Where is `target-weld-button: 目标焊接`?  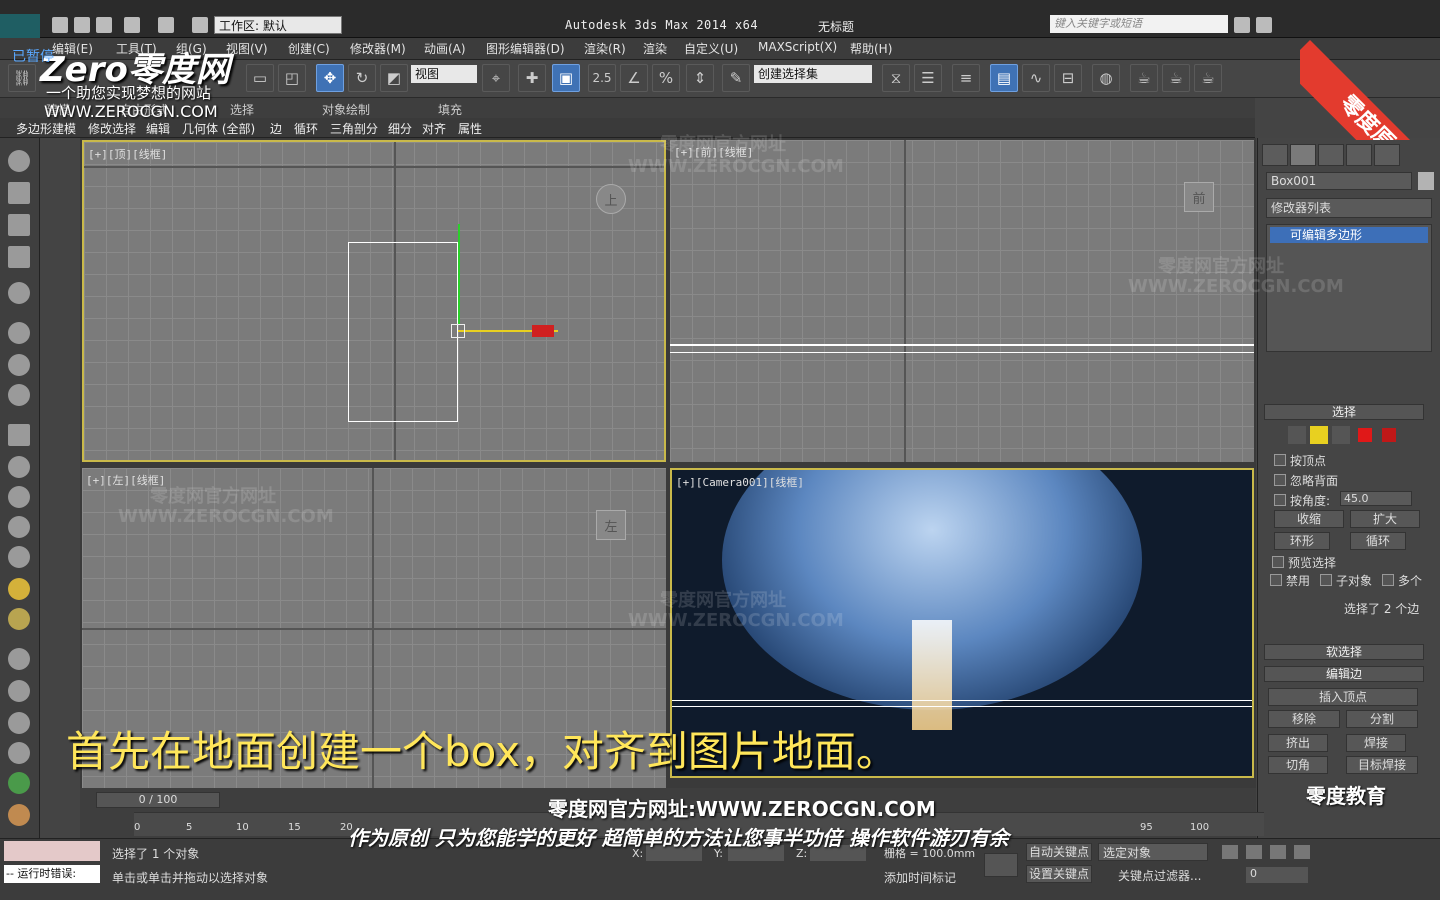 target-weld-button: 目标焊接 is located at coordinates (1382, 765).